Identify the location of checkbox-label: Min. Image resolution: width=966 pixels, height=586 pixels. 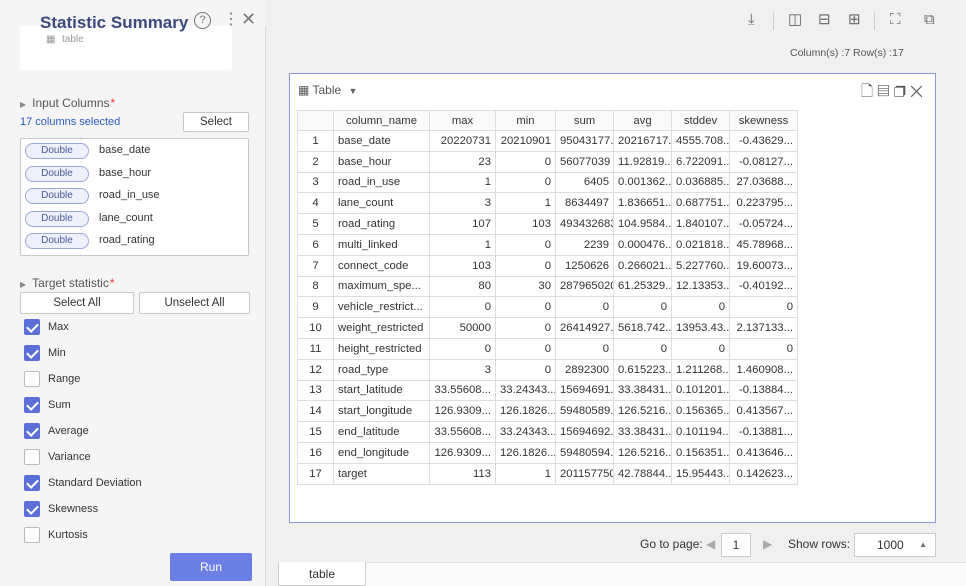
(57, 353).